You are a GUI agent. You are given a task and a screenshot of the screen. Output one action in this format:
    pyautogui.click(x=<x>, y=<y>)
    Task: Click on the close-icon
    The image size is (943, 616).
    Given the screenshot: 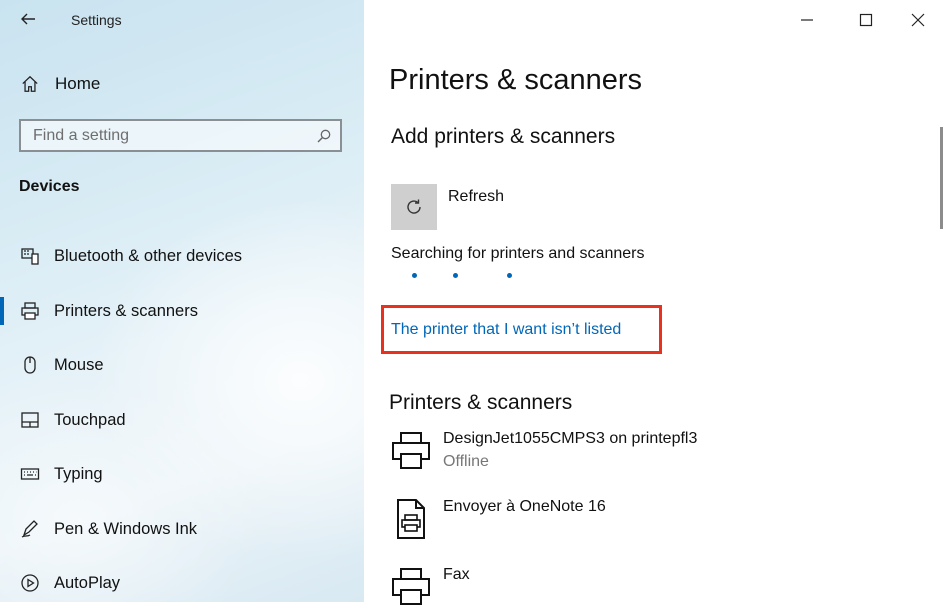 What is the action you would take?
    pyautogui.click(x=918, y=20)
    